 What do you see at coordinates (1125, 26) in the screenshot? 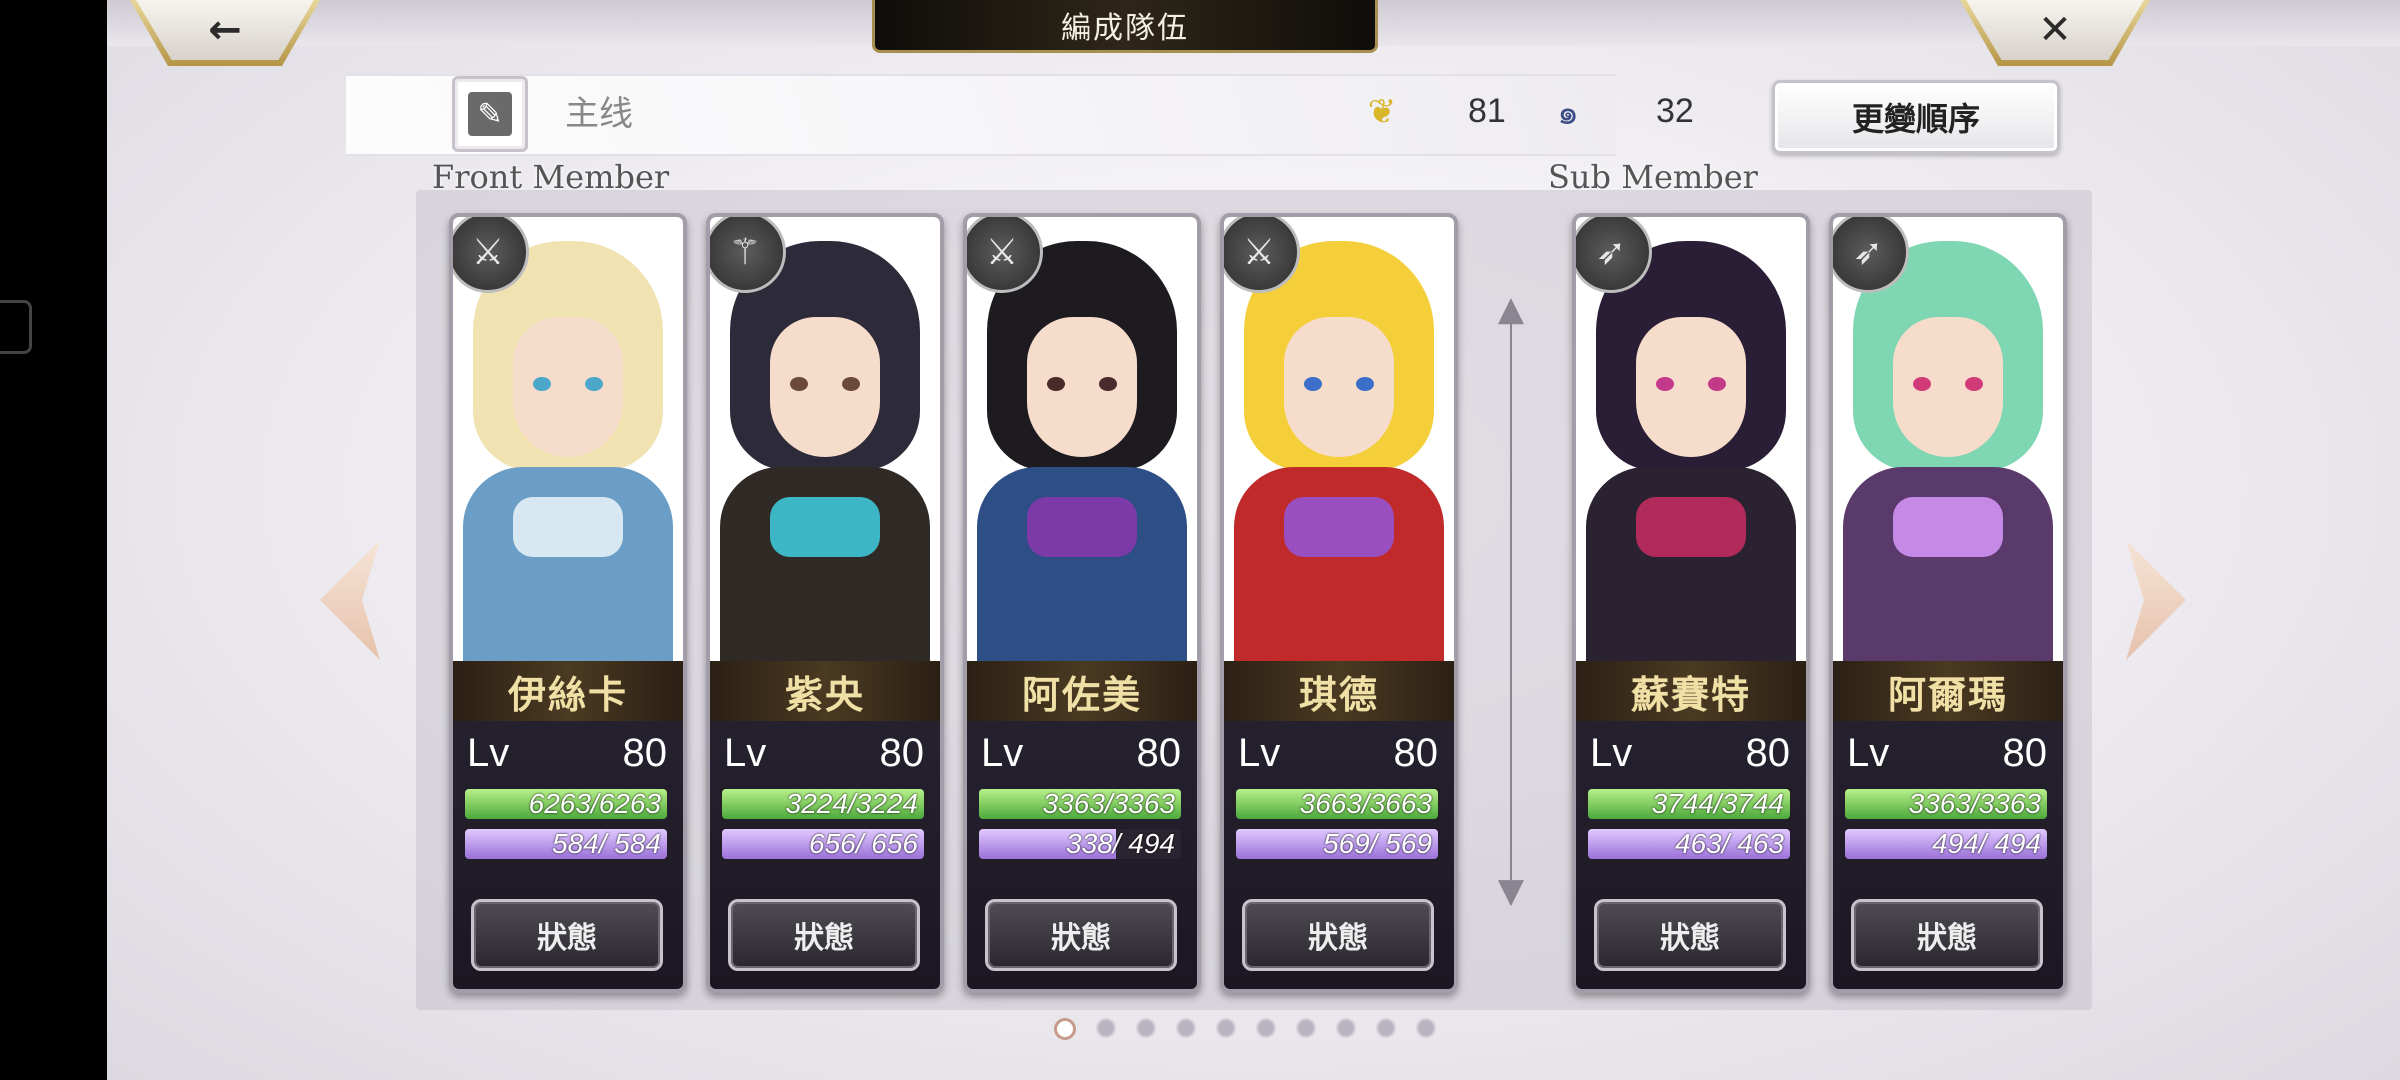
I see `page-title: 編成隊伍` at bounding box center [1125, 26].